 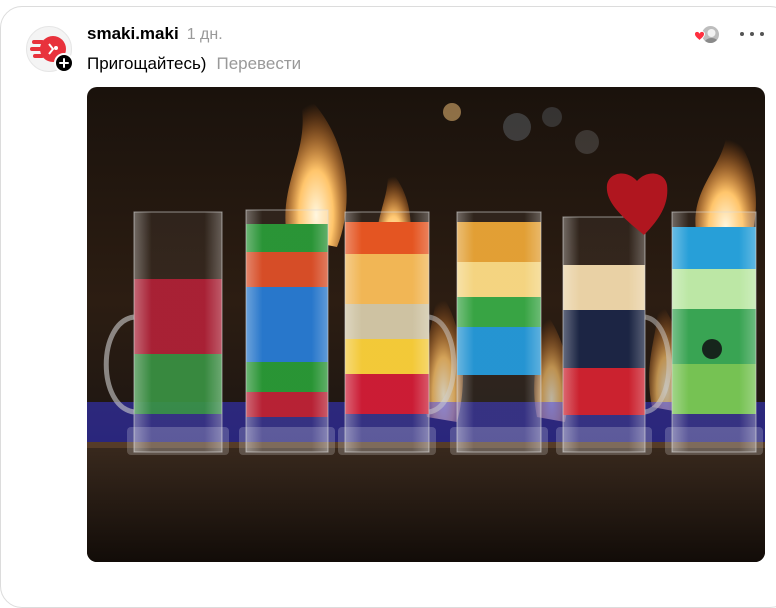 What do you see at coordinates (50, 50) in the screenshot?
I see `avatar-wrapper` at bounding box center [50, 50].